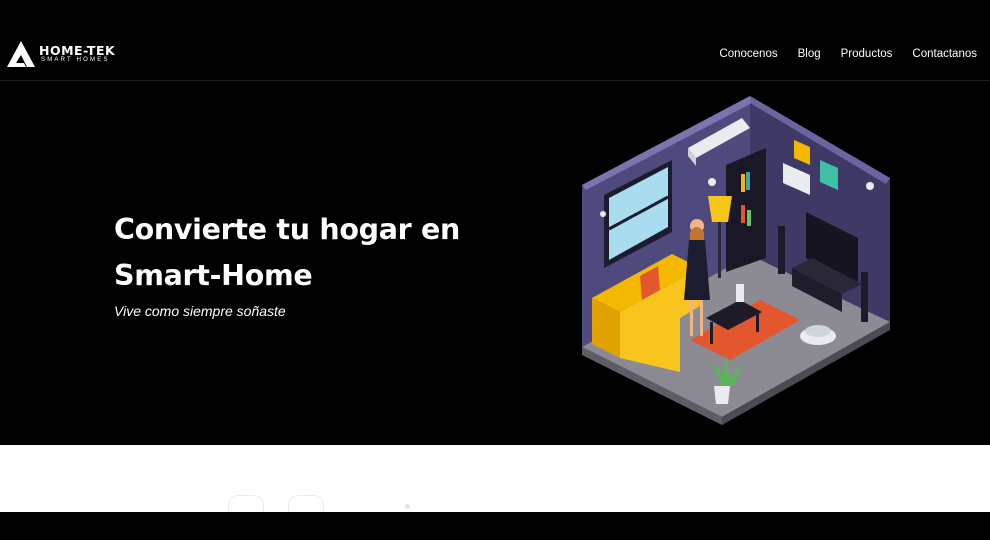 The width and height of the screenshot is (990, 540). Describe the element at coordinates (407, 506) in the screenshot. I see `decorative-dot` at that location.